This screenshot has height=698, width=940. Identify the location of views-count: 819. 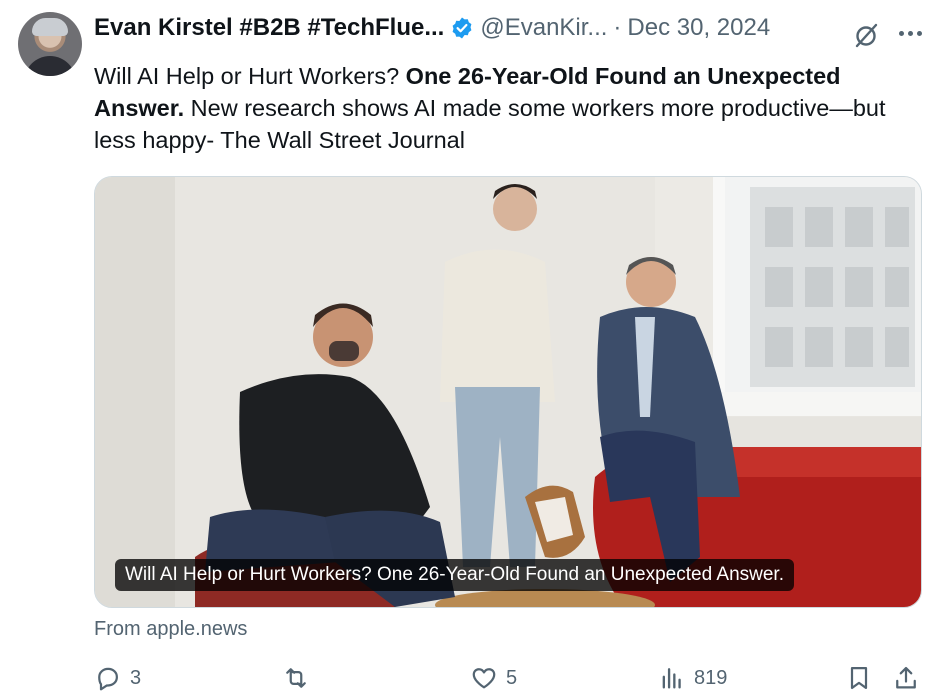
(711, 677).